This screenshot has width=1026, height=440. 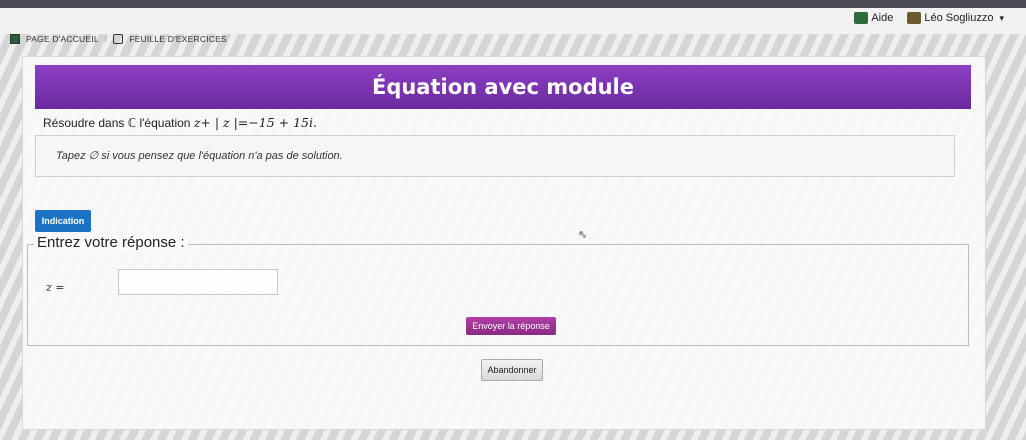 What do you see at coordinates (165, 123) in the screenshot?
I see `question-mid: l'équation` at bounding box center [165, 123].